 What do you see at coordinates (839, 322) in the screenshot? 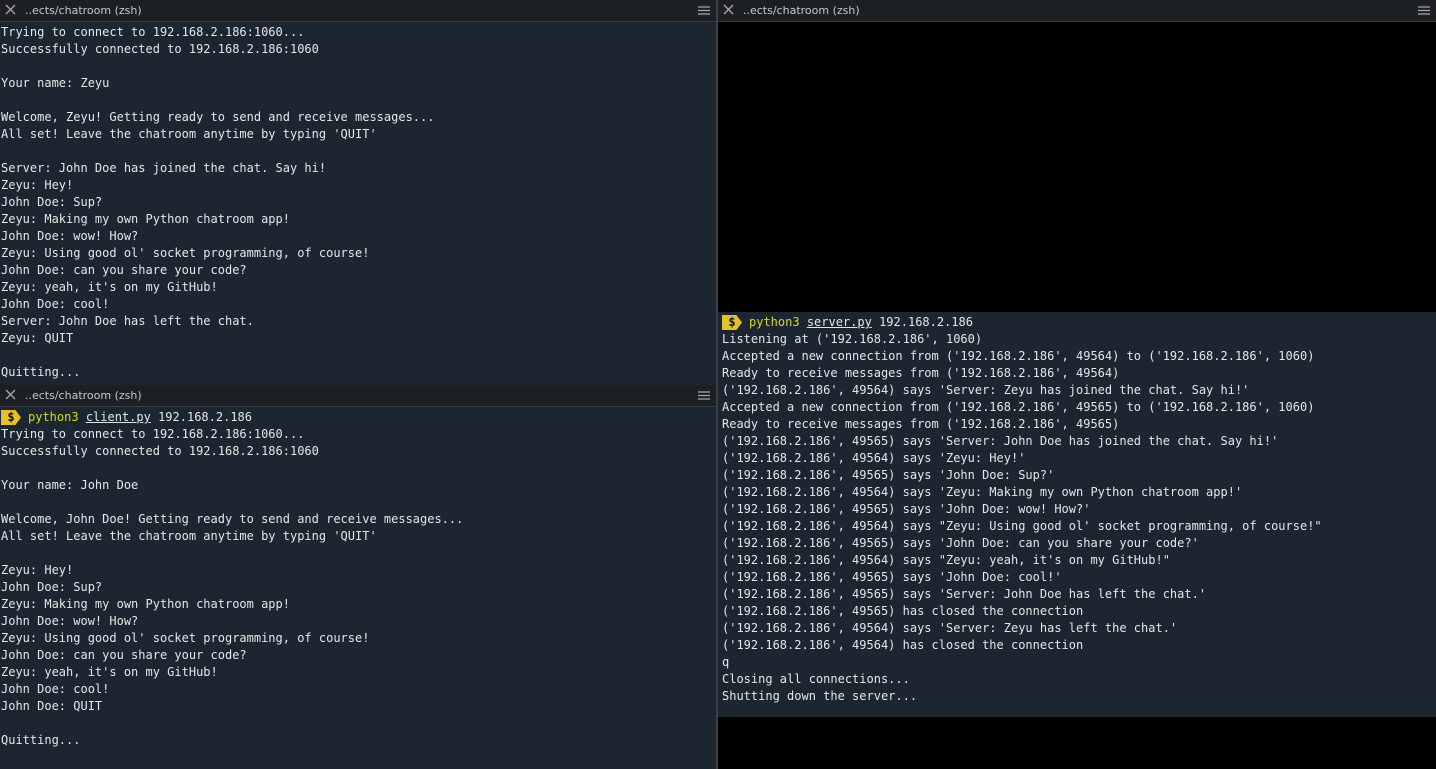
I see `prompt-script-link: server.py` at bounding box center [839, 322].